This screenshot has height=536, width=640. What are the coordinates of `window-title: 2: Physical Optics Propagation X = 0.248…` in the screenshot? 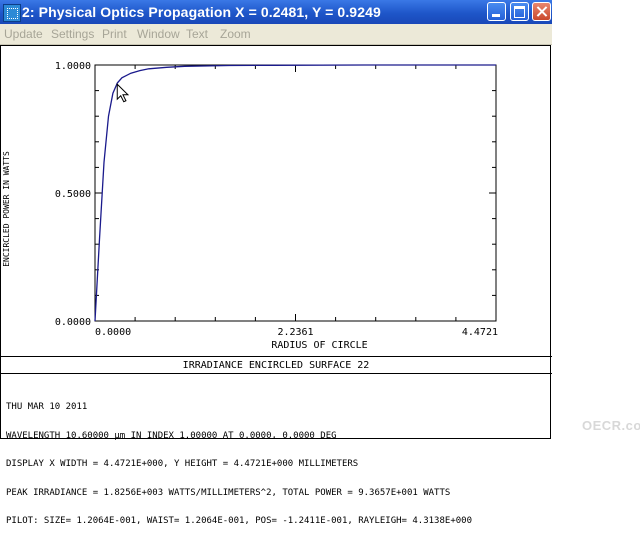 It's located at (201, 12).